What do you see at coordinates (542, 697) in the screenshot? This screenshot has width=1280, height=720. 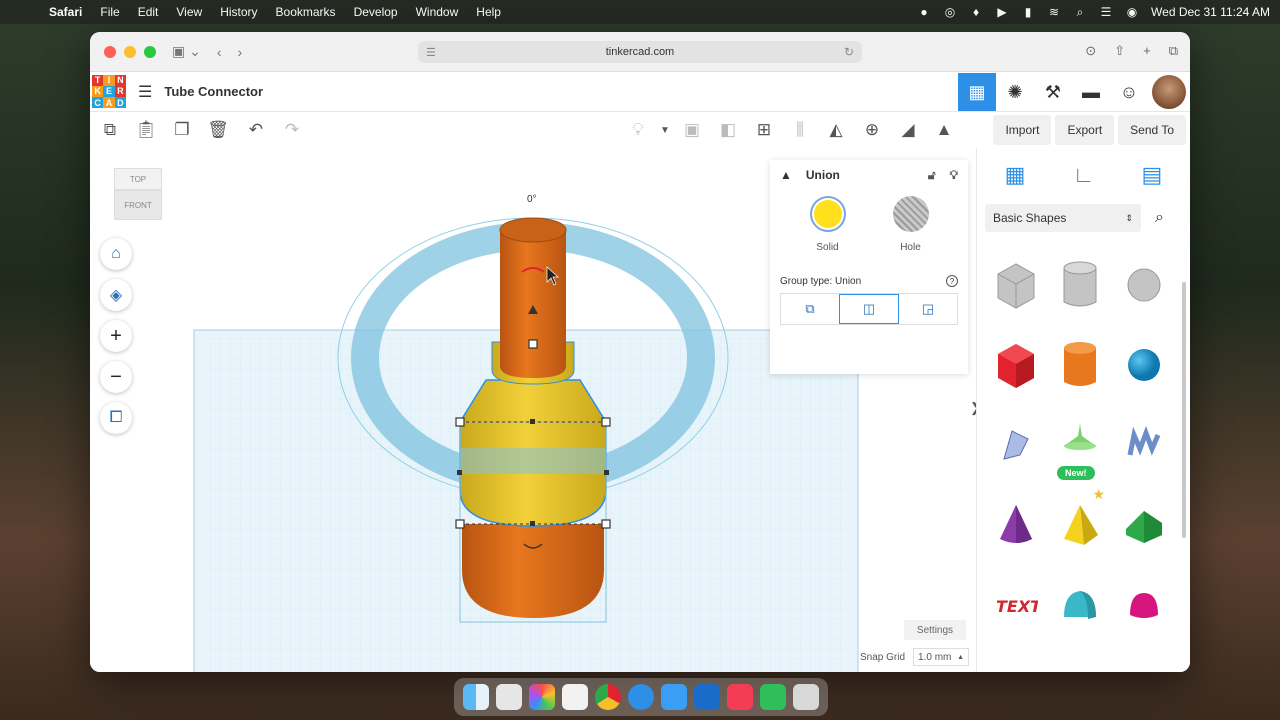 I see `photos-icon` at bounding box center [542, 697].